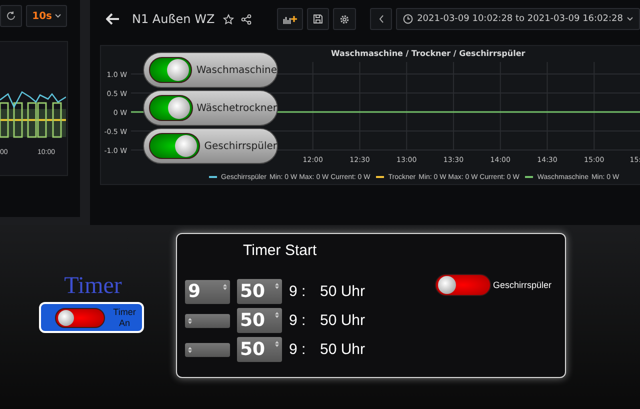  Describe the element at coordinates (210, 70) in the screenshot. I see `device-switch: Waschmaschine` at that location.